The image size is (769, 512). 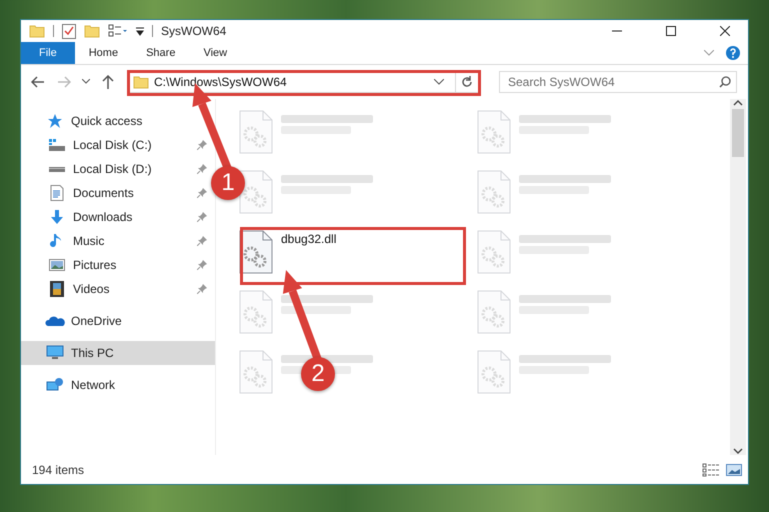 I want to click on details-view-icon, so click(x=711, y=469).